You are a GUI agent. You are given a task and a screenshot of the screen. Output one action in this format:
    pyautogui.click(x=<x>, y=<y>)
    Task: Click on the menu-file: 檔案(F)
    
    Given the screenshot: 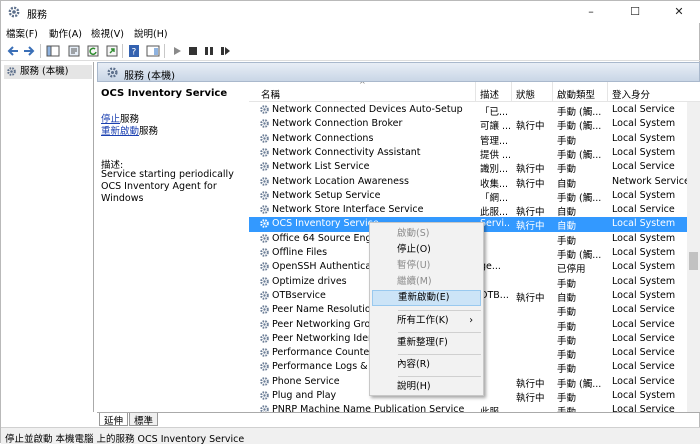 What is the action you would take?
    pyautogui.click(x=22, y=33)
    